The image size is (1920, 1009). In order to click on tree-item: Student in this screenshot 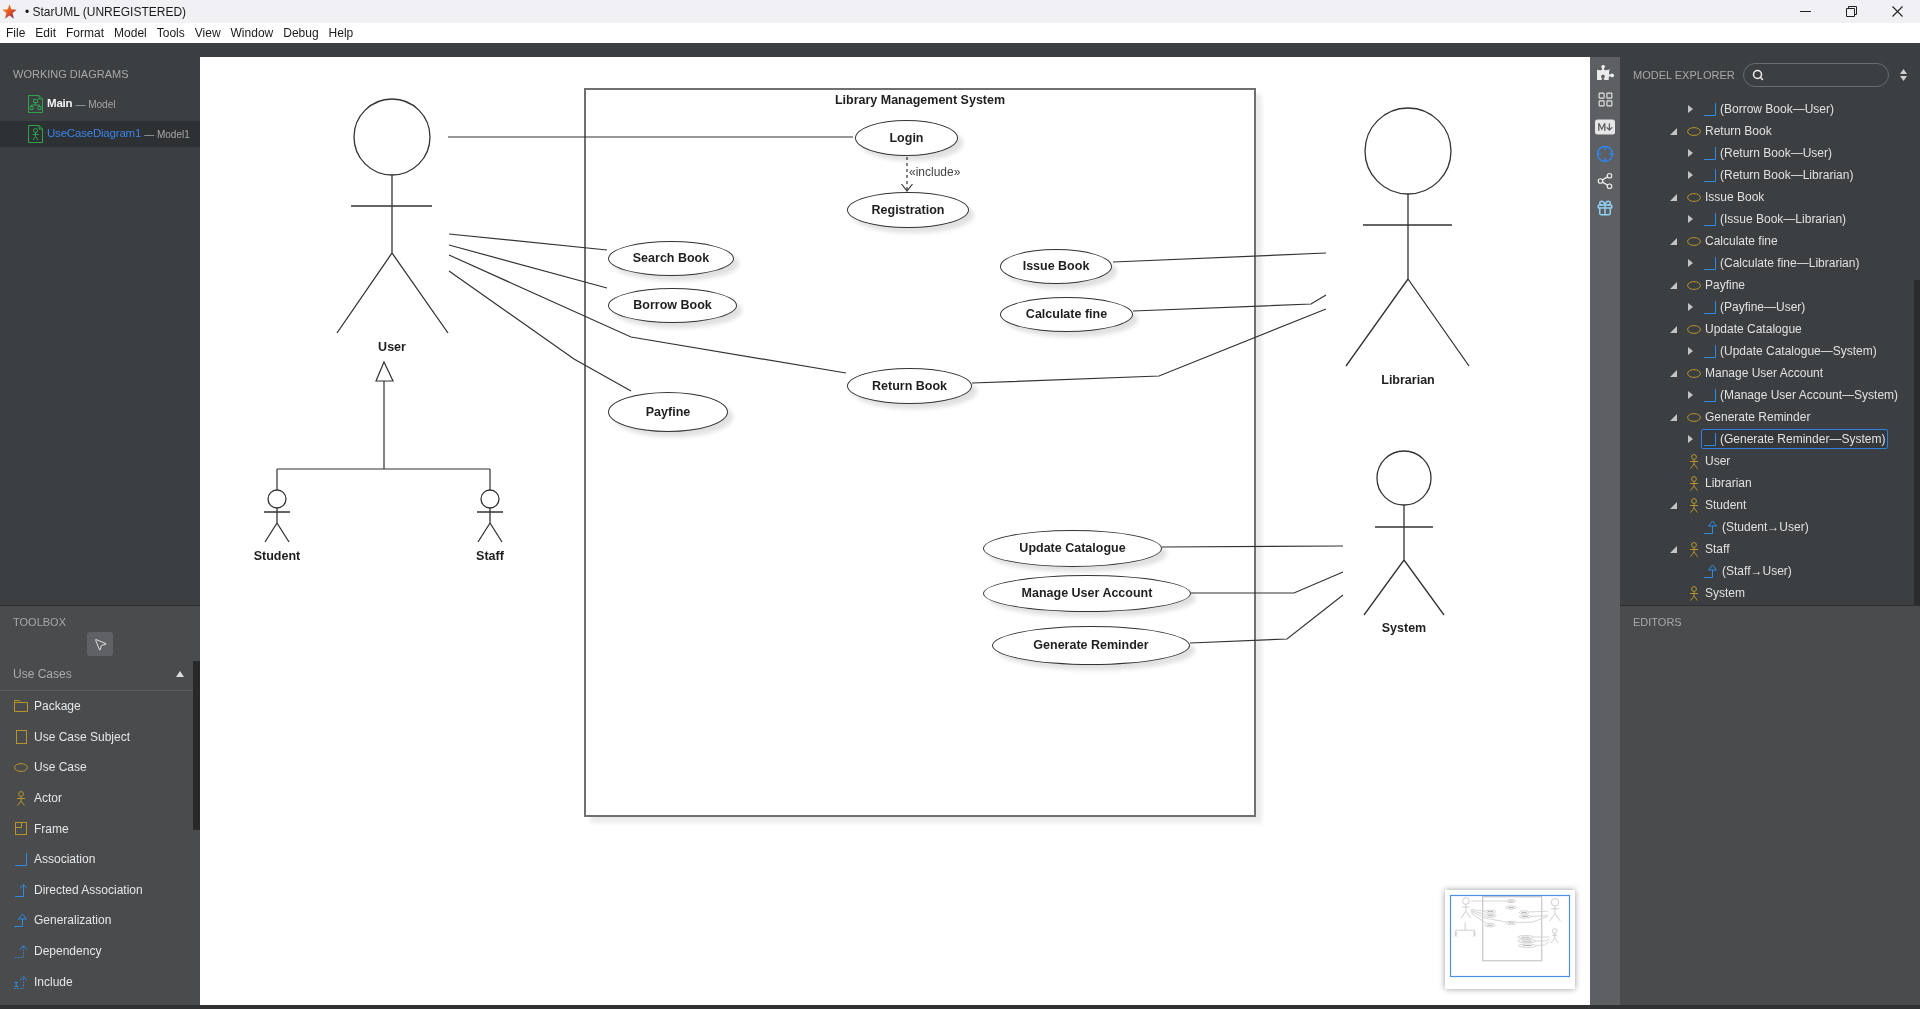, I will do `click(1717, 505)`.